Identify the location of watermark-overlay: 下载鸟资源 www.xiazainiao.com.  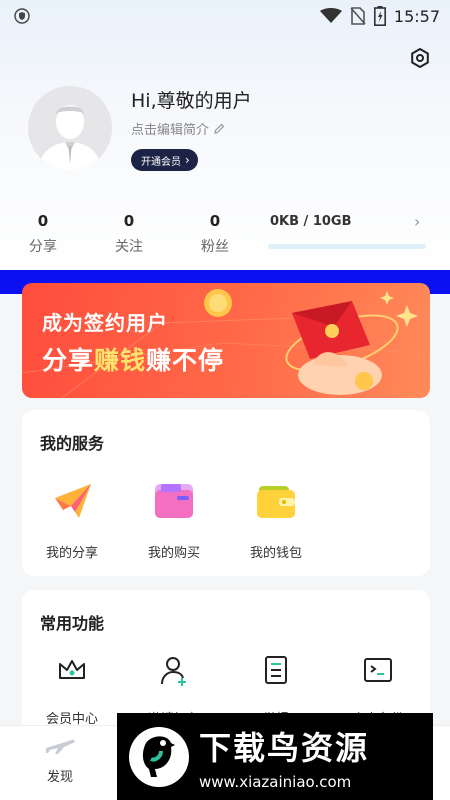
(275, 756).